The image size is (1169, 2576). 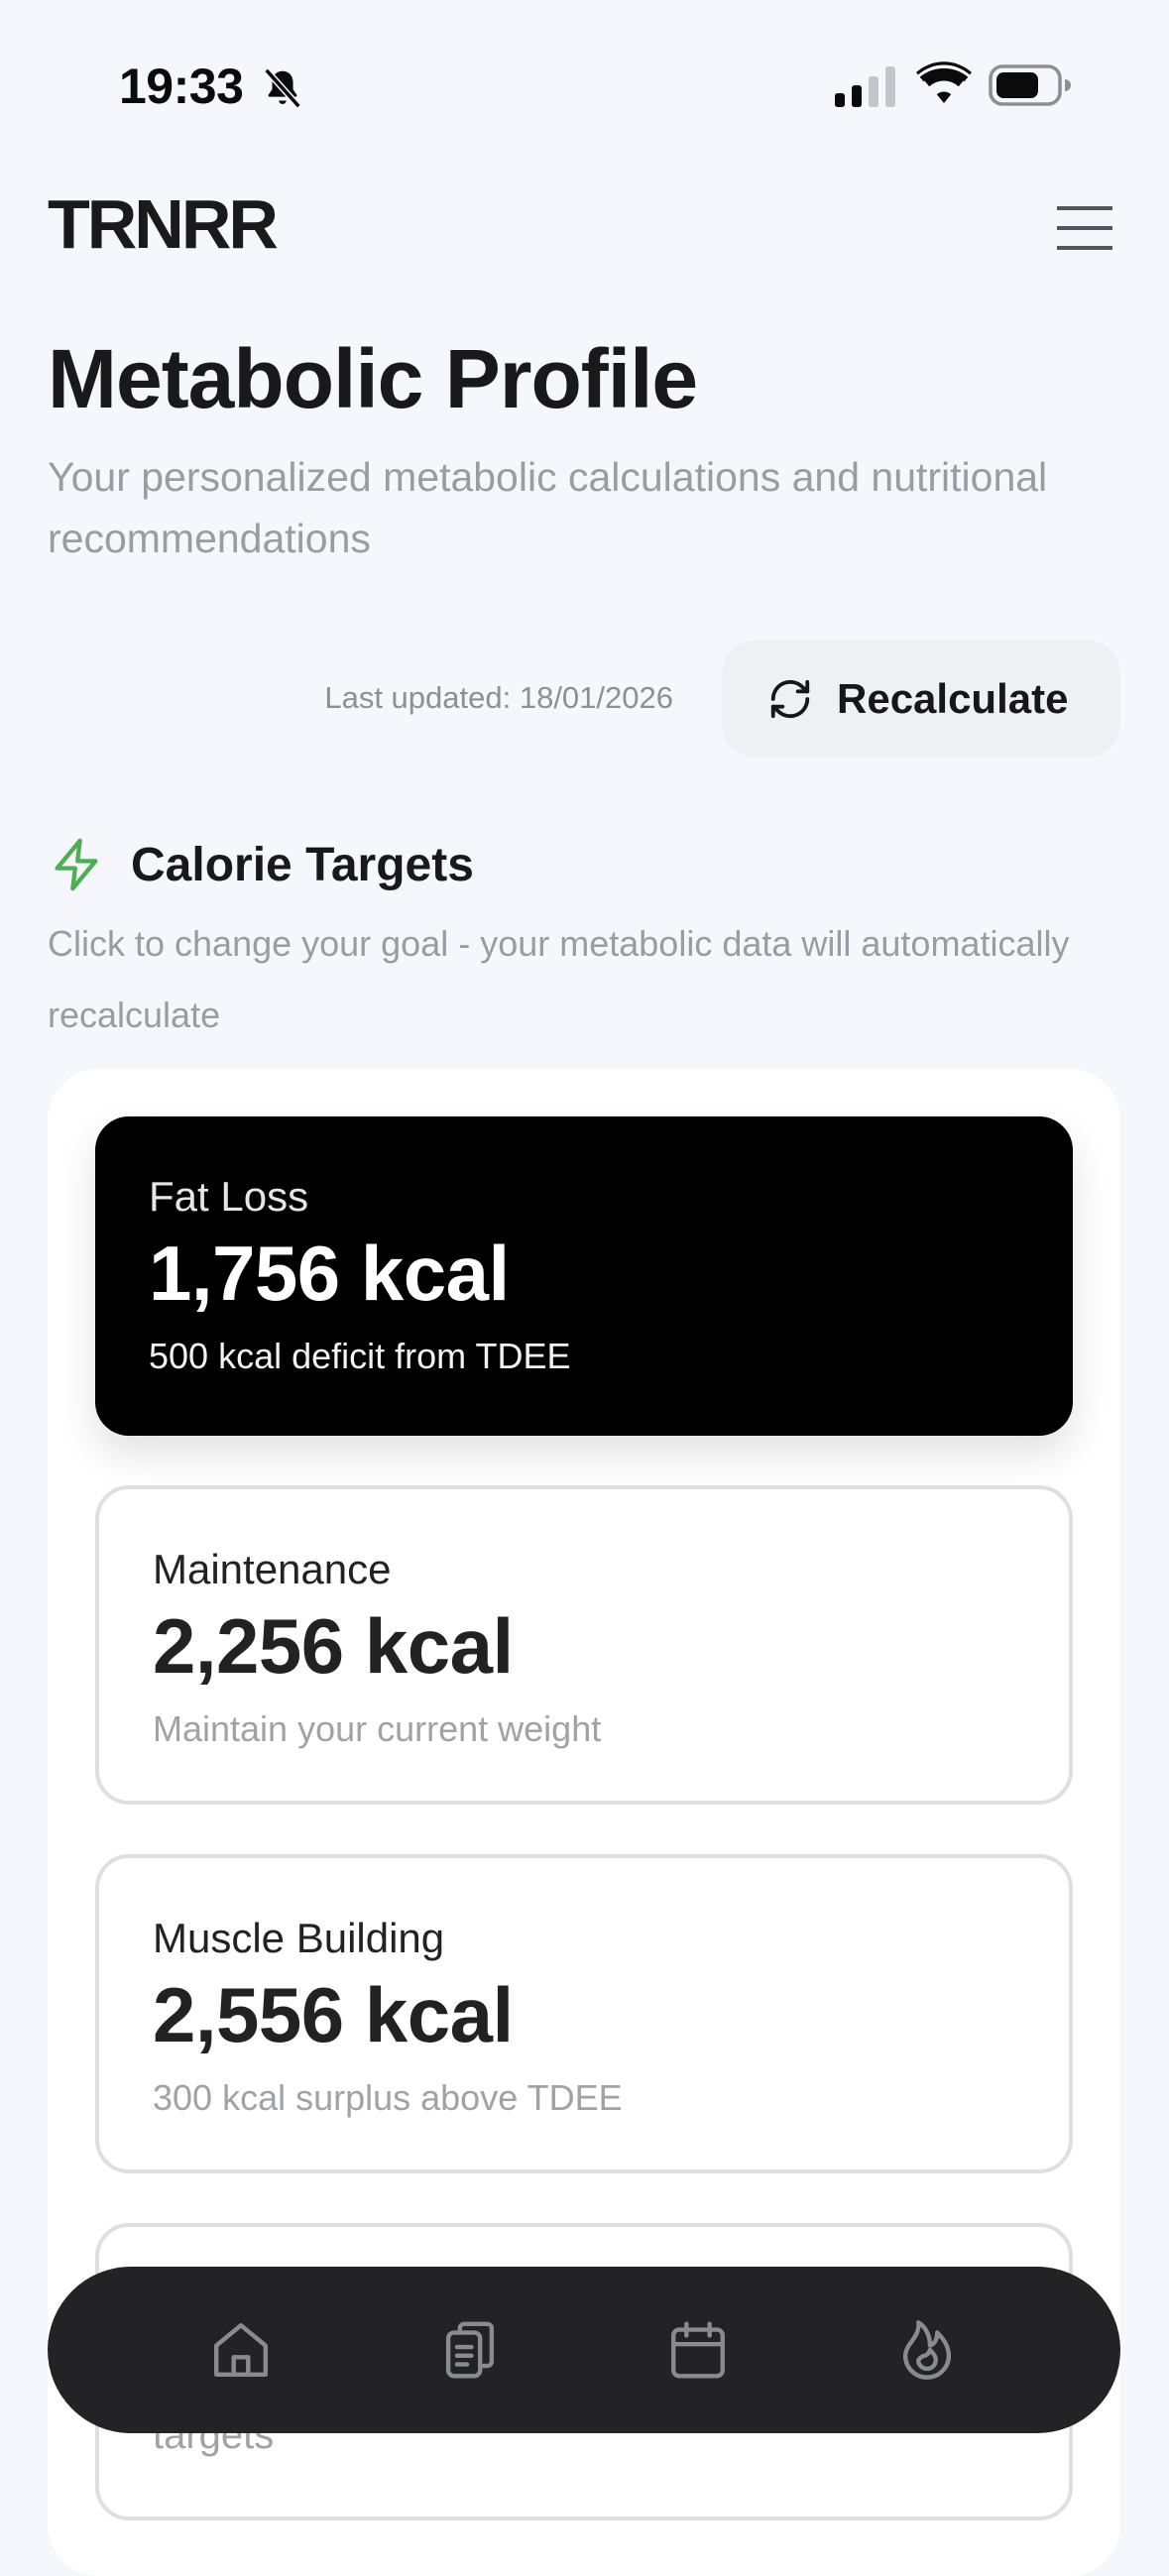 What do you see at coordinates (377, 1729) in the screenshot?
I see `goal-description: Maintain your current weight` at bounding box center [377, 1729].